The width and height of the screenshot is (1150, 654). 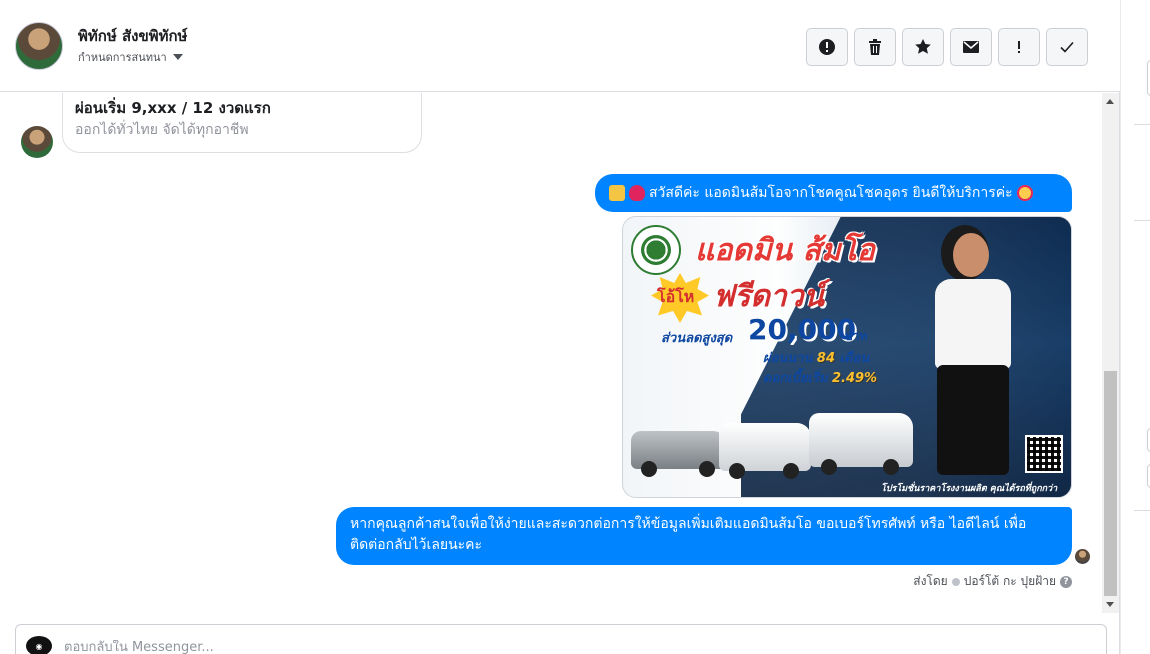 What do you see at coordinates (39, 645) in the screenshot?
I see `page-avatar: ◉` at bounding box center [39, 645].